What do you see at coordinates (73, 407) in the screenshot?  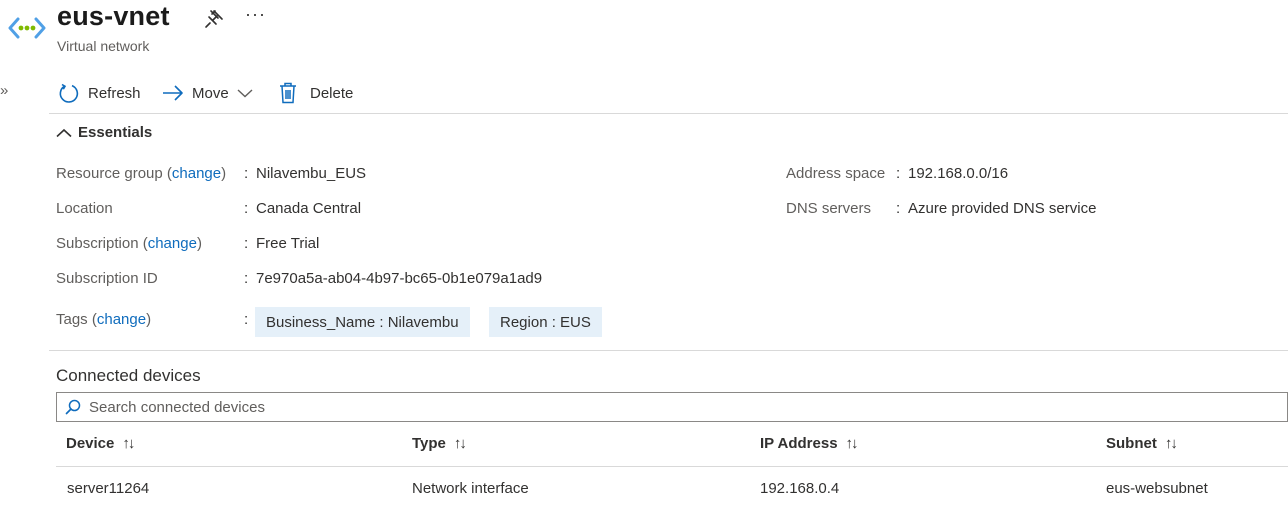 I see `search-icon` at bounding box center [73, 407].